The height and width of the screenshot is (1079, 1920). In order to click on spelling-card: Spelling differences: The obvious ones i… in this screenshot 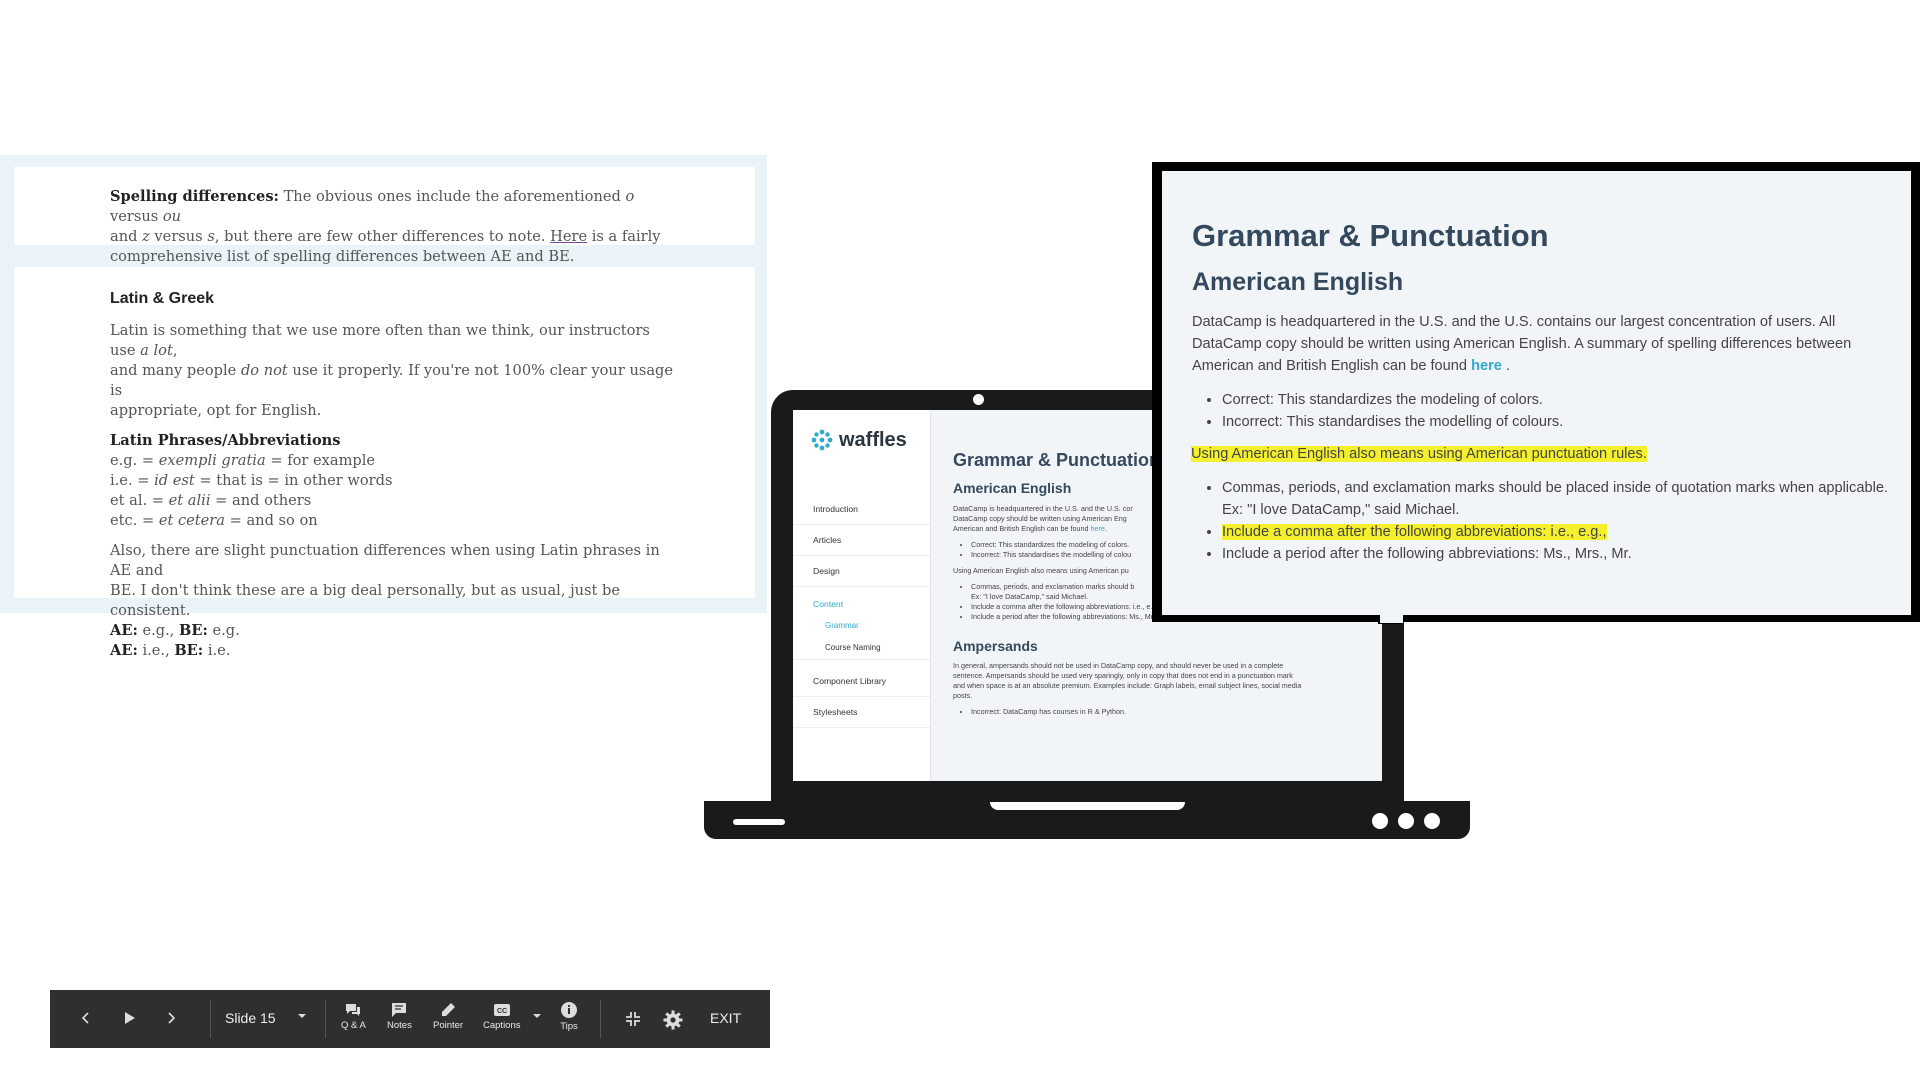, I will do `click(384, 216)`.